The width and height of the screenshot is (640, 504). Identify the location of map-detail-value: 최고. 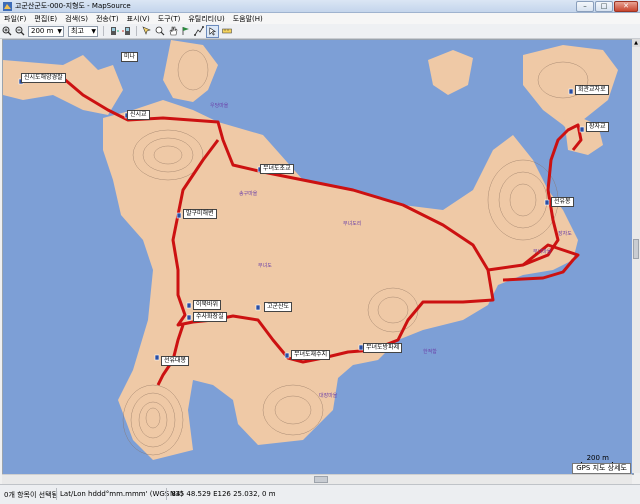
(77, 30).